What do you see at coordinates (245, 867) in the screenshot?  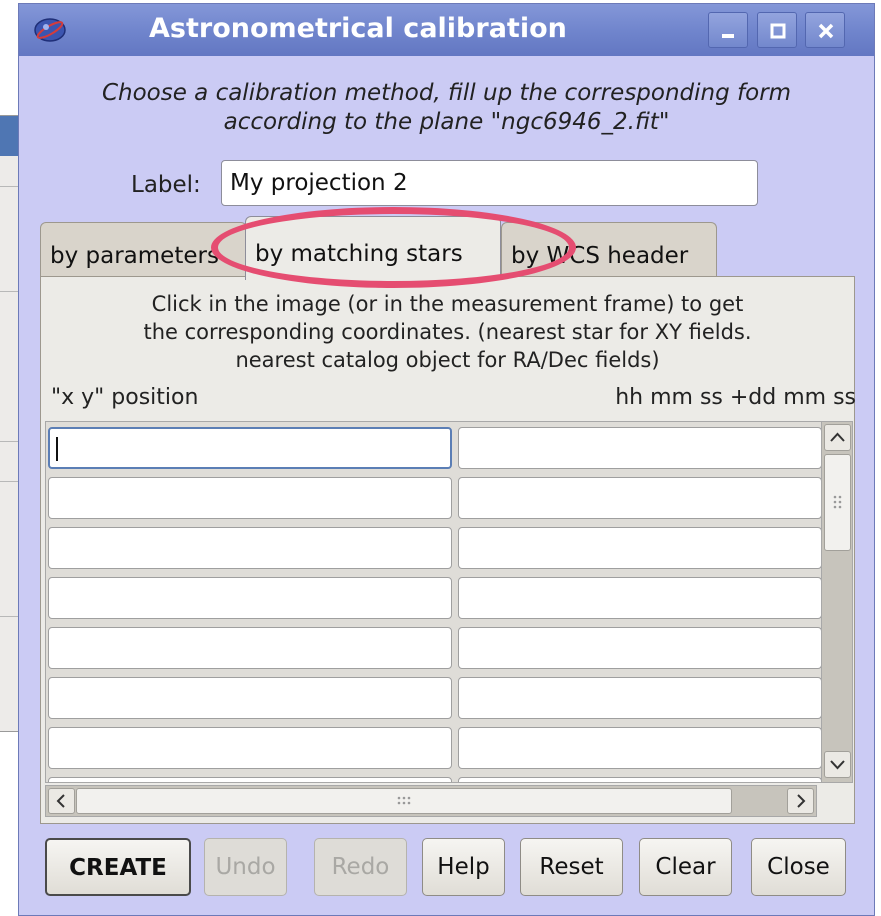 I see `undo-button: Undo` at bounding box center [245, 867].